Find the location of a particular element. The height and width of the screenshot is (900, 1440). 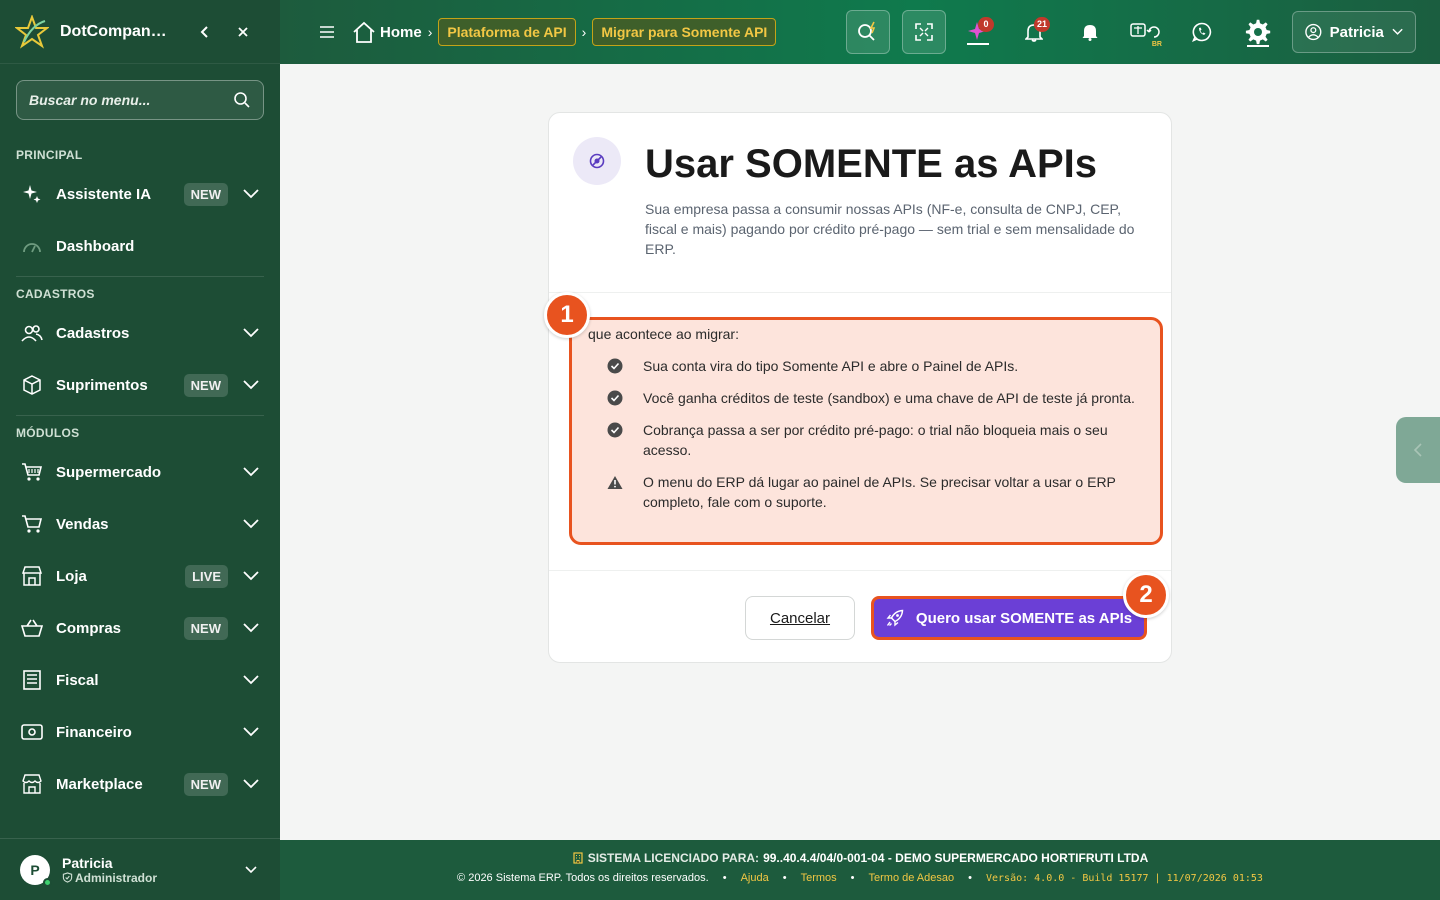

box-icon is located at coordinates (32, 385).